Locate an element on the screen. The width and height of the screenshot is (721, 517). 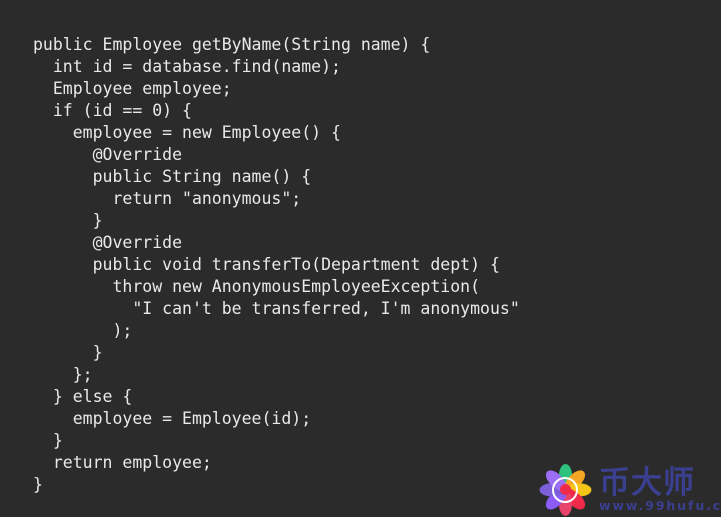
watermark-brand: 币大师 is located at coordinates (647, 482).